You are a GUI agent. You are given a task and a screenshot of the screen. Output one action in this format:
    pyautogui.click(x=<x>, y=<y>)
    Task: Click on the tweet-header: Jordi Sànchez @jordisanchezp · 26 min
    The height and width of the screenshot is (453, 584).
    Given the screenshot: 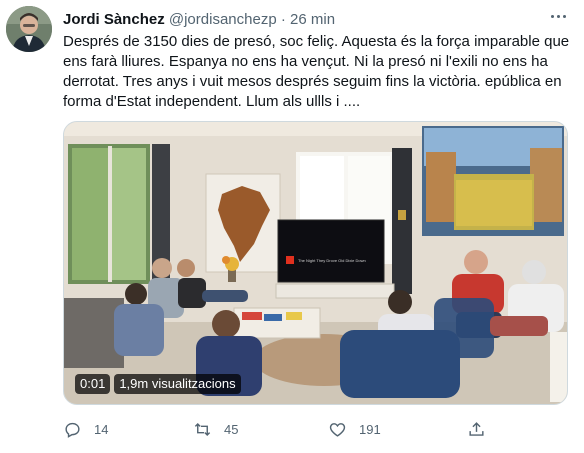 What is the action you would take?
    pyautogui.click(x=303, y=20)
    